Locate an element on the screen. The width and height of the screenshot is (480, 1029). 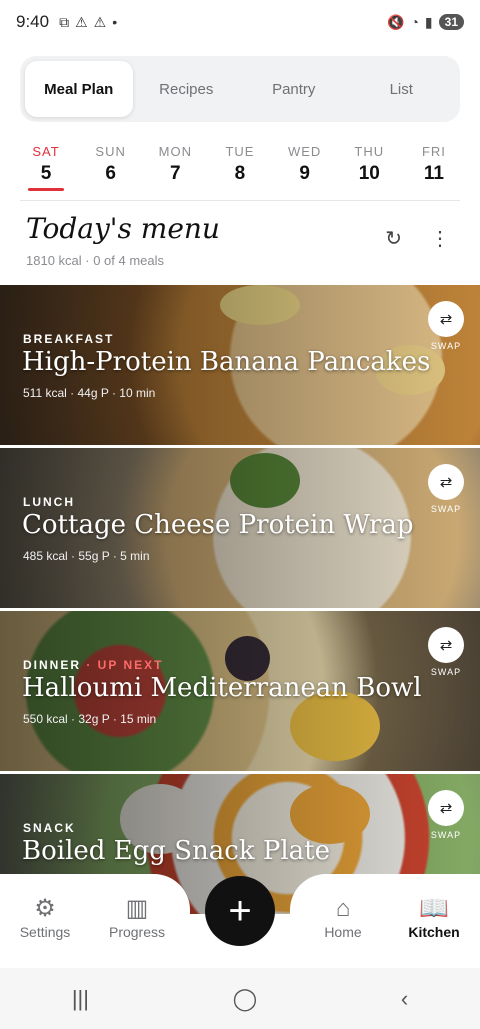
nav-progress: ▥ Progress is located at coordinates (137, 917).